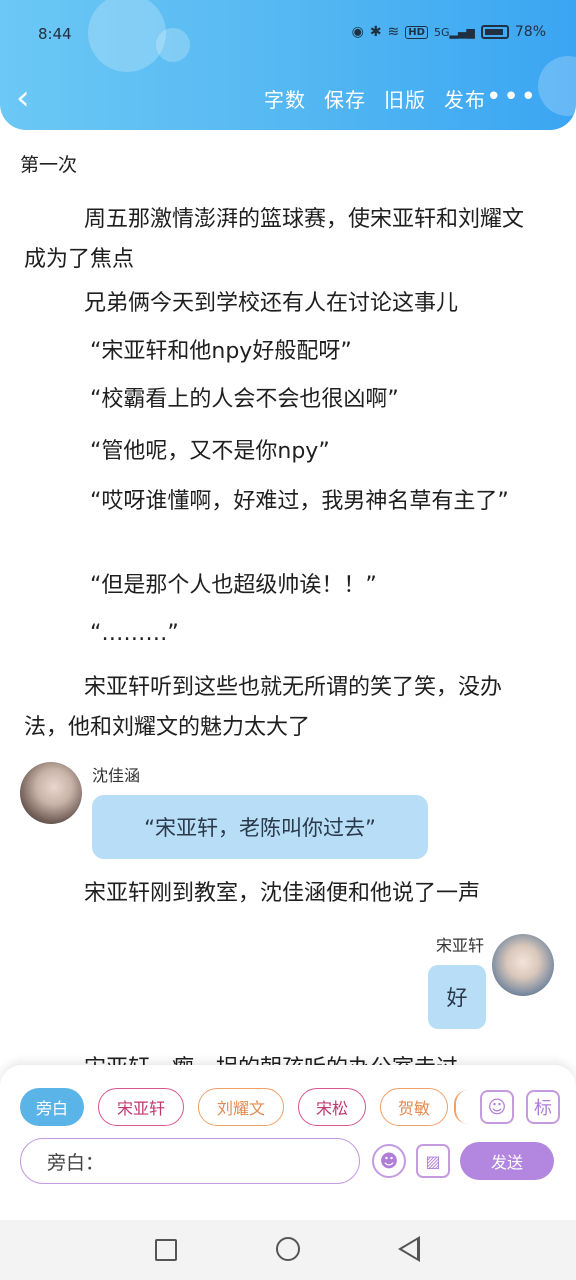 This screenshot has height=1280, width=576. What do you see at coordinates (260, 827) in the screenshot?
I see `chat-bubble: “宋亚轩，老陈叫你过去”` at bounding box center [260, 827].